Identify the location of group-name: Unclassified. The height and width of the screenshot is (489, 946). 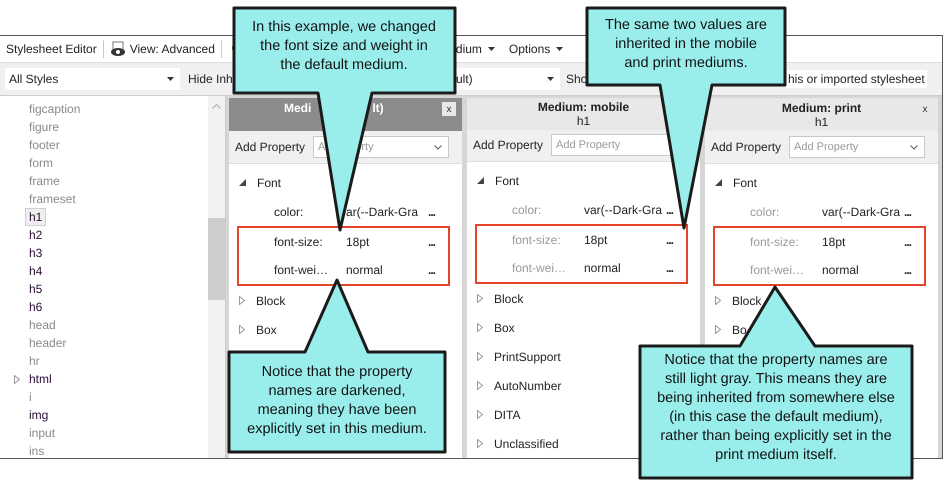
(526, 443).